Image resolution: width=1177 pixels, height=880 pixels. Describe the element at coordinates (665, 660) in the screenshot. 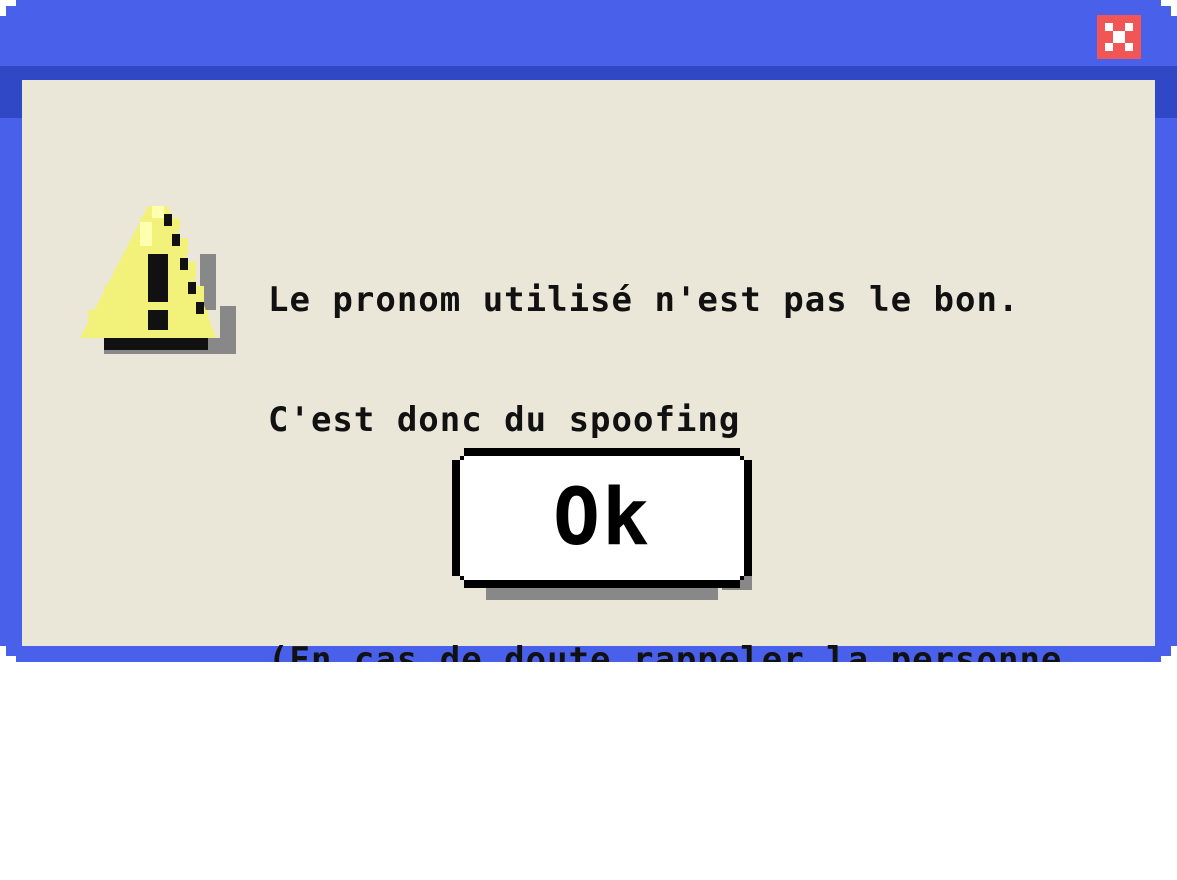

I see `message-line: (En cas de doute rappeler la personne` at that location.